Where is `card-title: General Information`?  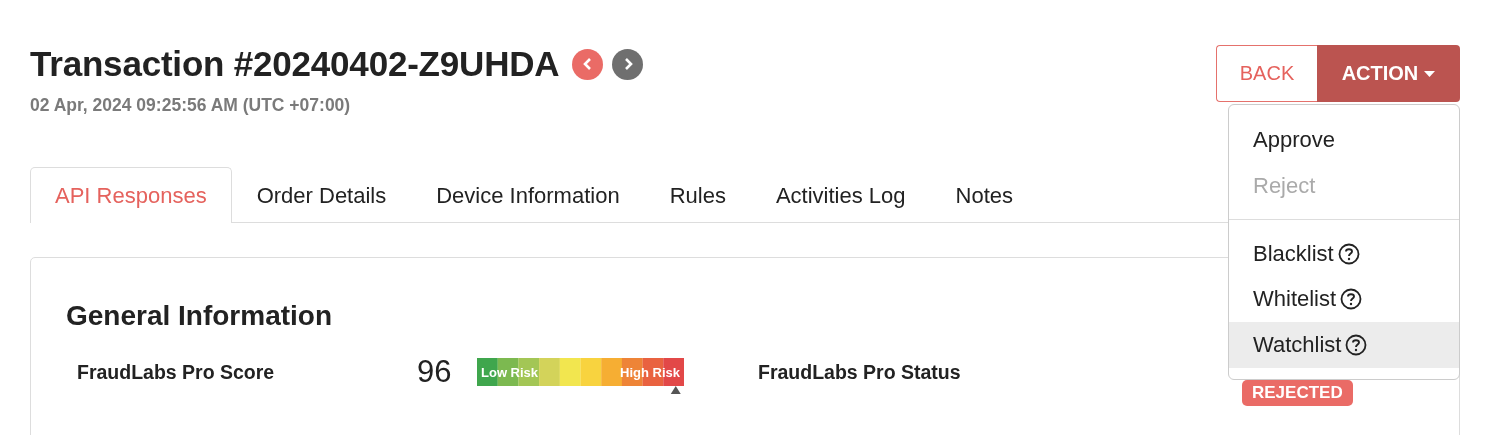
card-title: General Information is located at coordinates (199, 316).